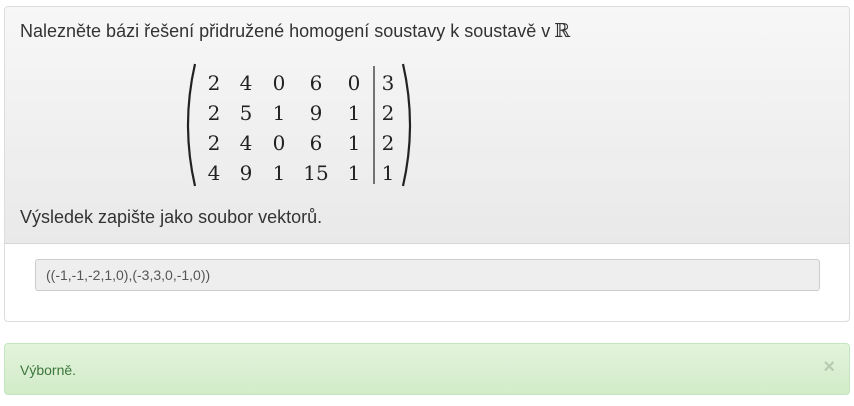 Image resolution: width=854 pixels, height=406 pixels. I want to click on instruction-text: Výsledek zapište jako soubor vektorů., so click(171, 217).